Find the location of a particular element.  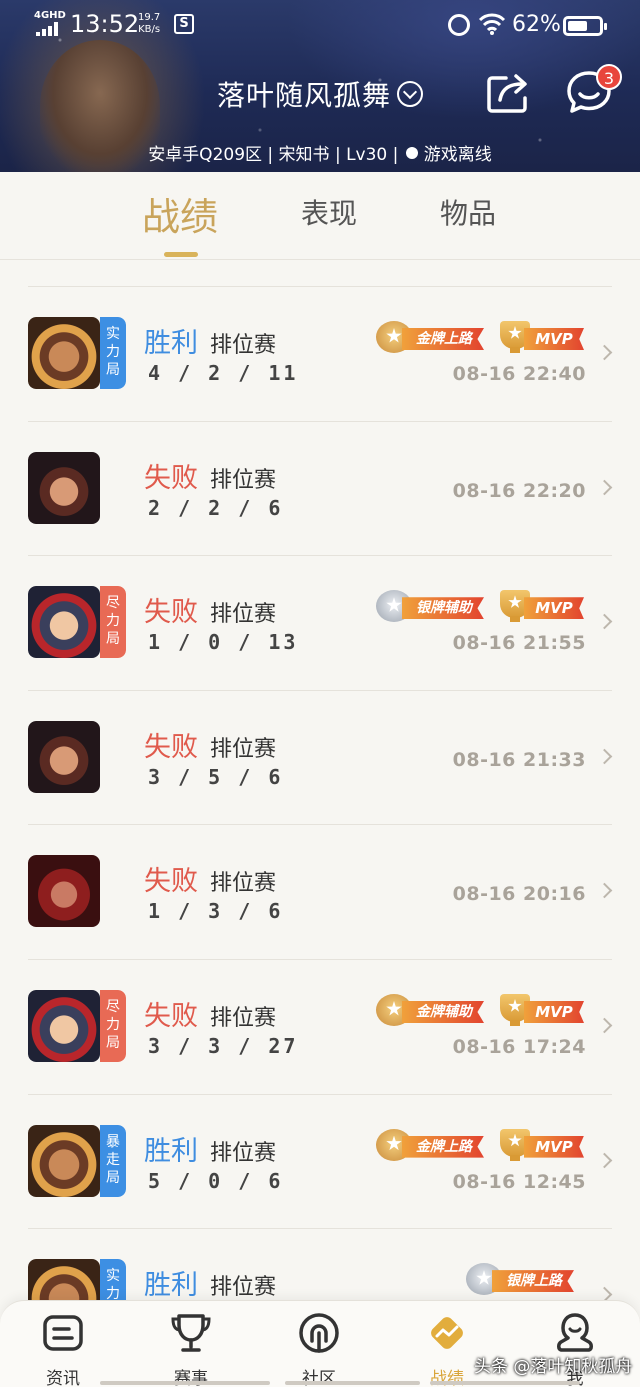

battery-icon is located at coordinates (585, 26).